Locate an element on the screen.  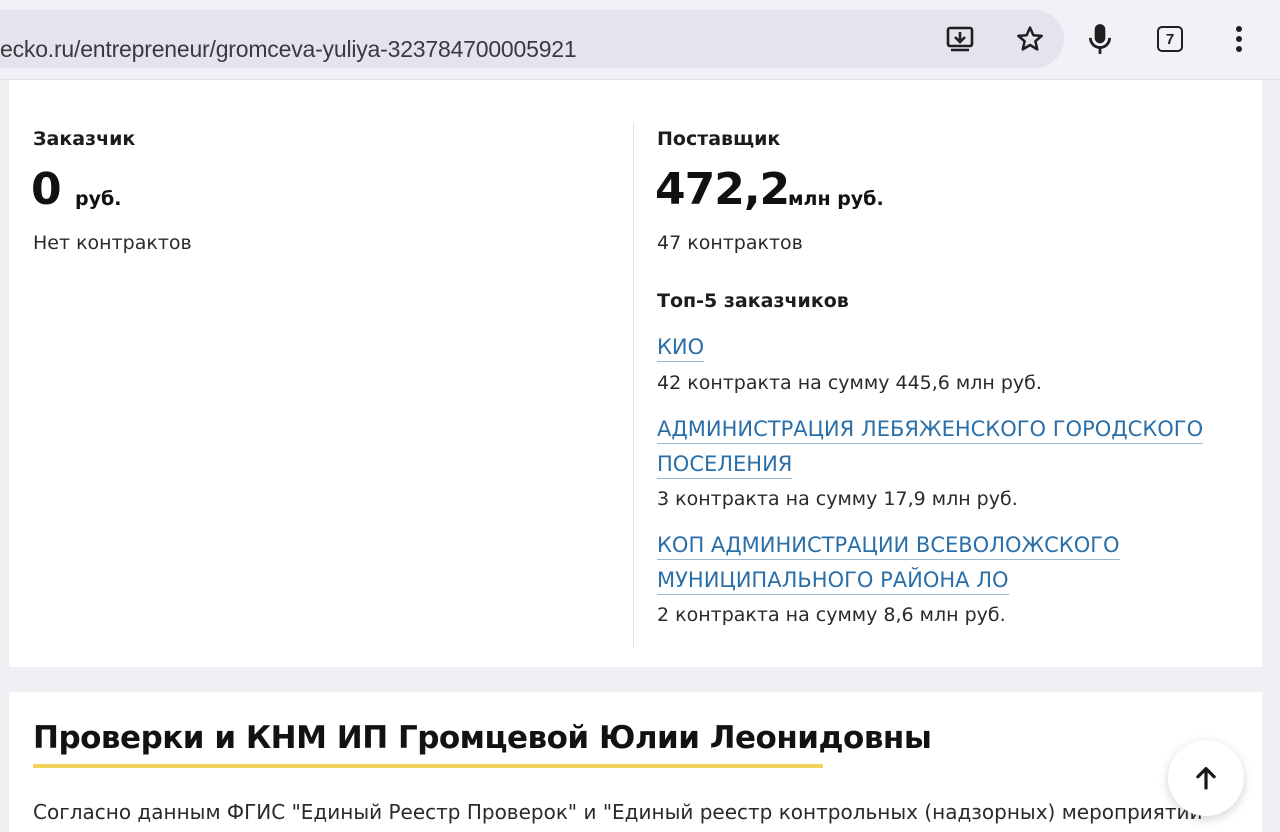
download-icon is located at coordinates (960, 39).